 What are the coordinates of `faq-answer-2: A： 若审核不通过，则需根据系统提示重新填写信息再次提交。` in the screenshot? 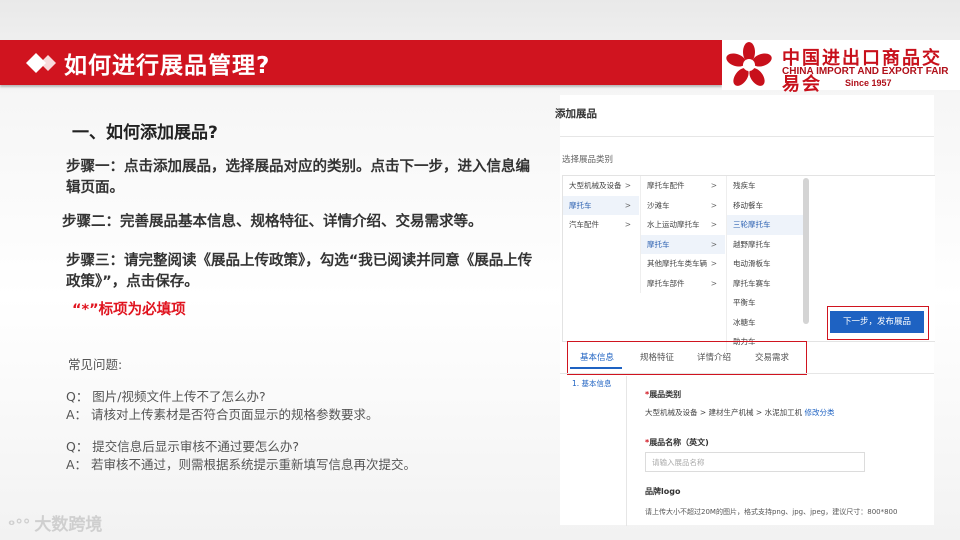 It's located at (241, 464).